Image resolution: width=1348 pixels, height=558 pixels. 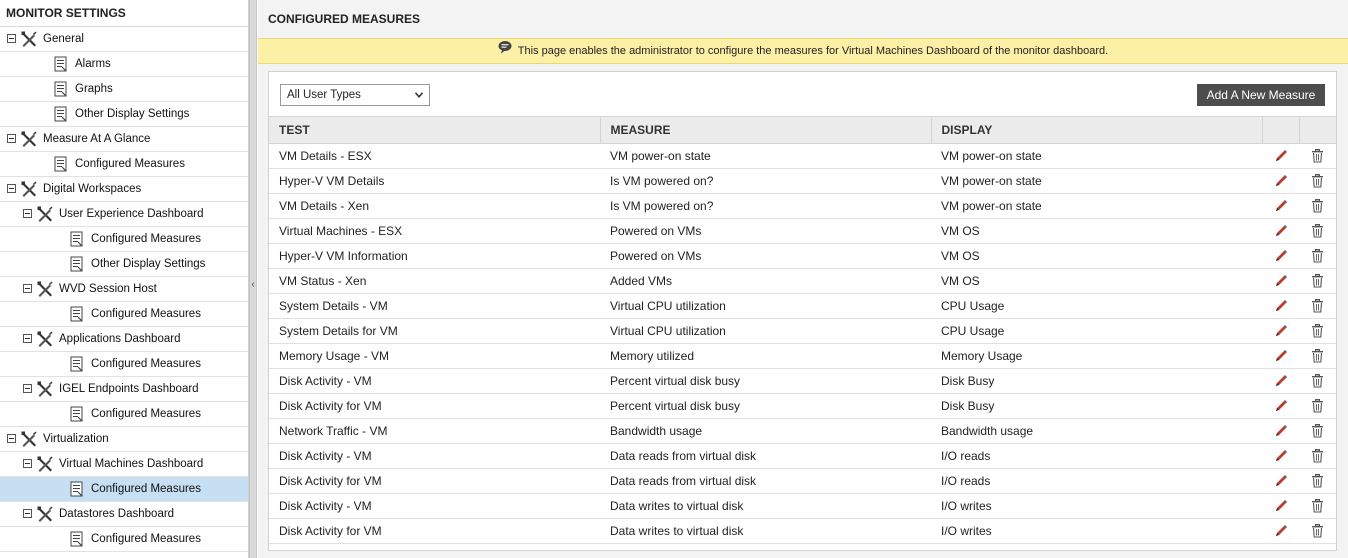 I want to click on tree-group-item: Datastores Dashboard, so click(x=124, y=514).